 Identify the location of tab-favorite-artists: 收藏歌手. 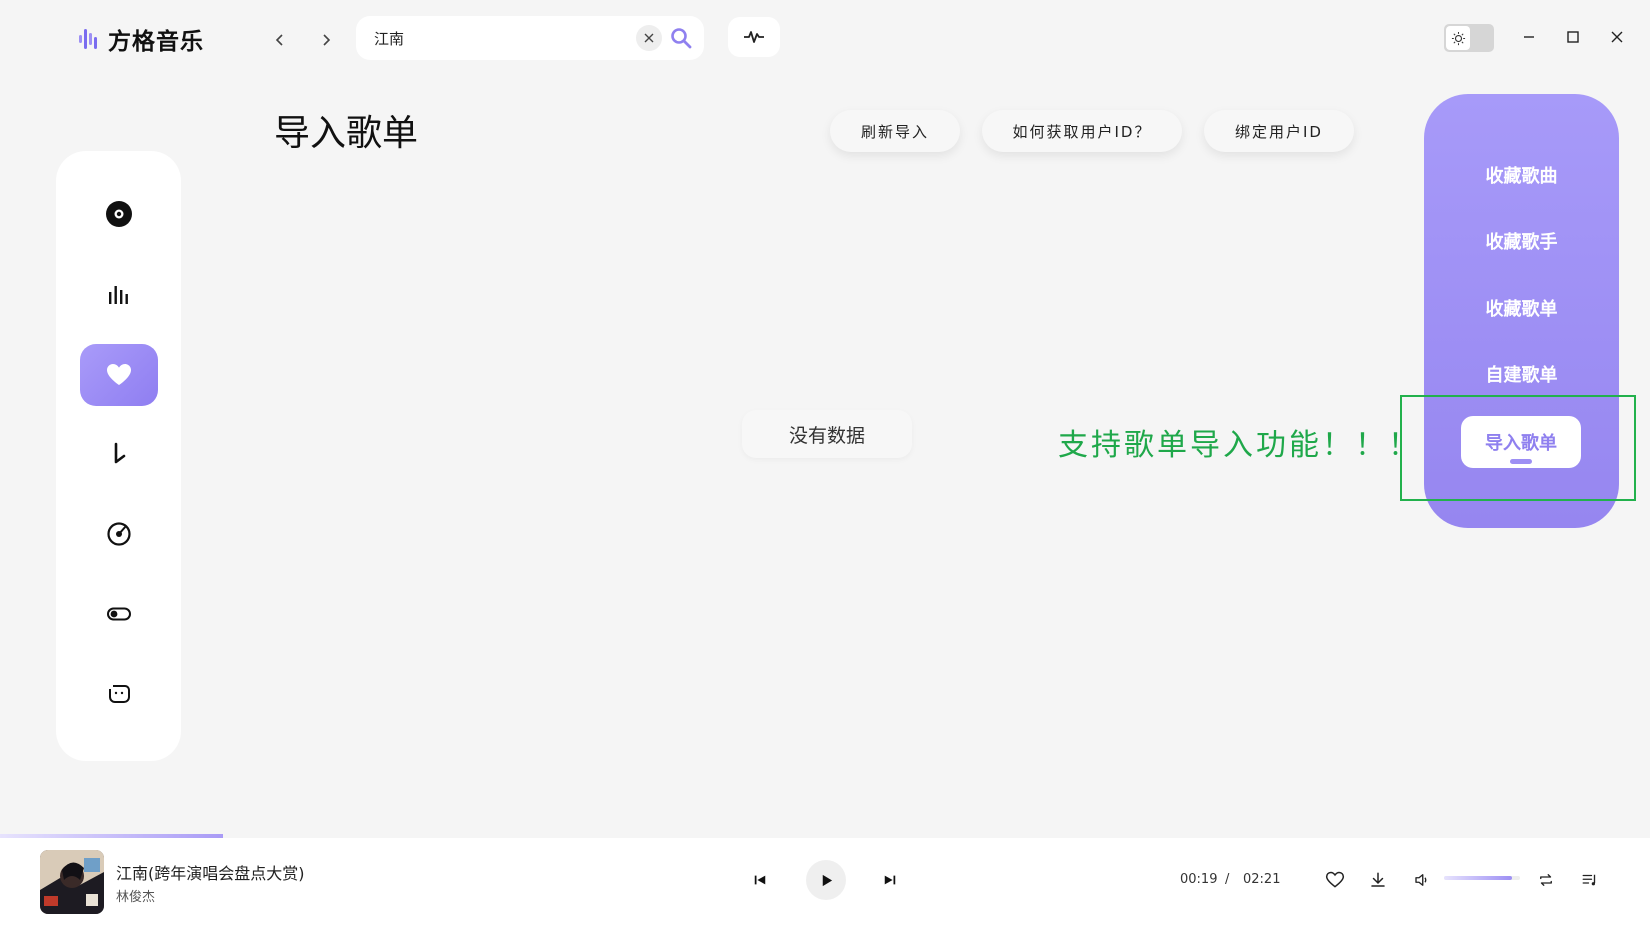
(1521, 241).